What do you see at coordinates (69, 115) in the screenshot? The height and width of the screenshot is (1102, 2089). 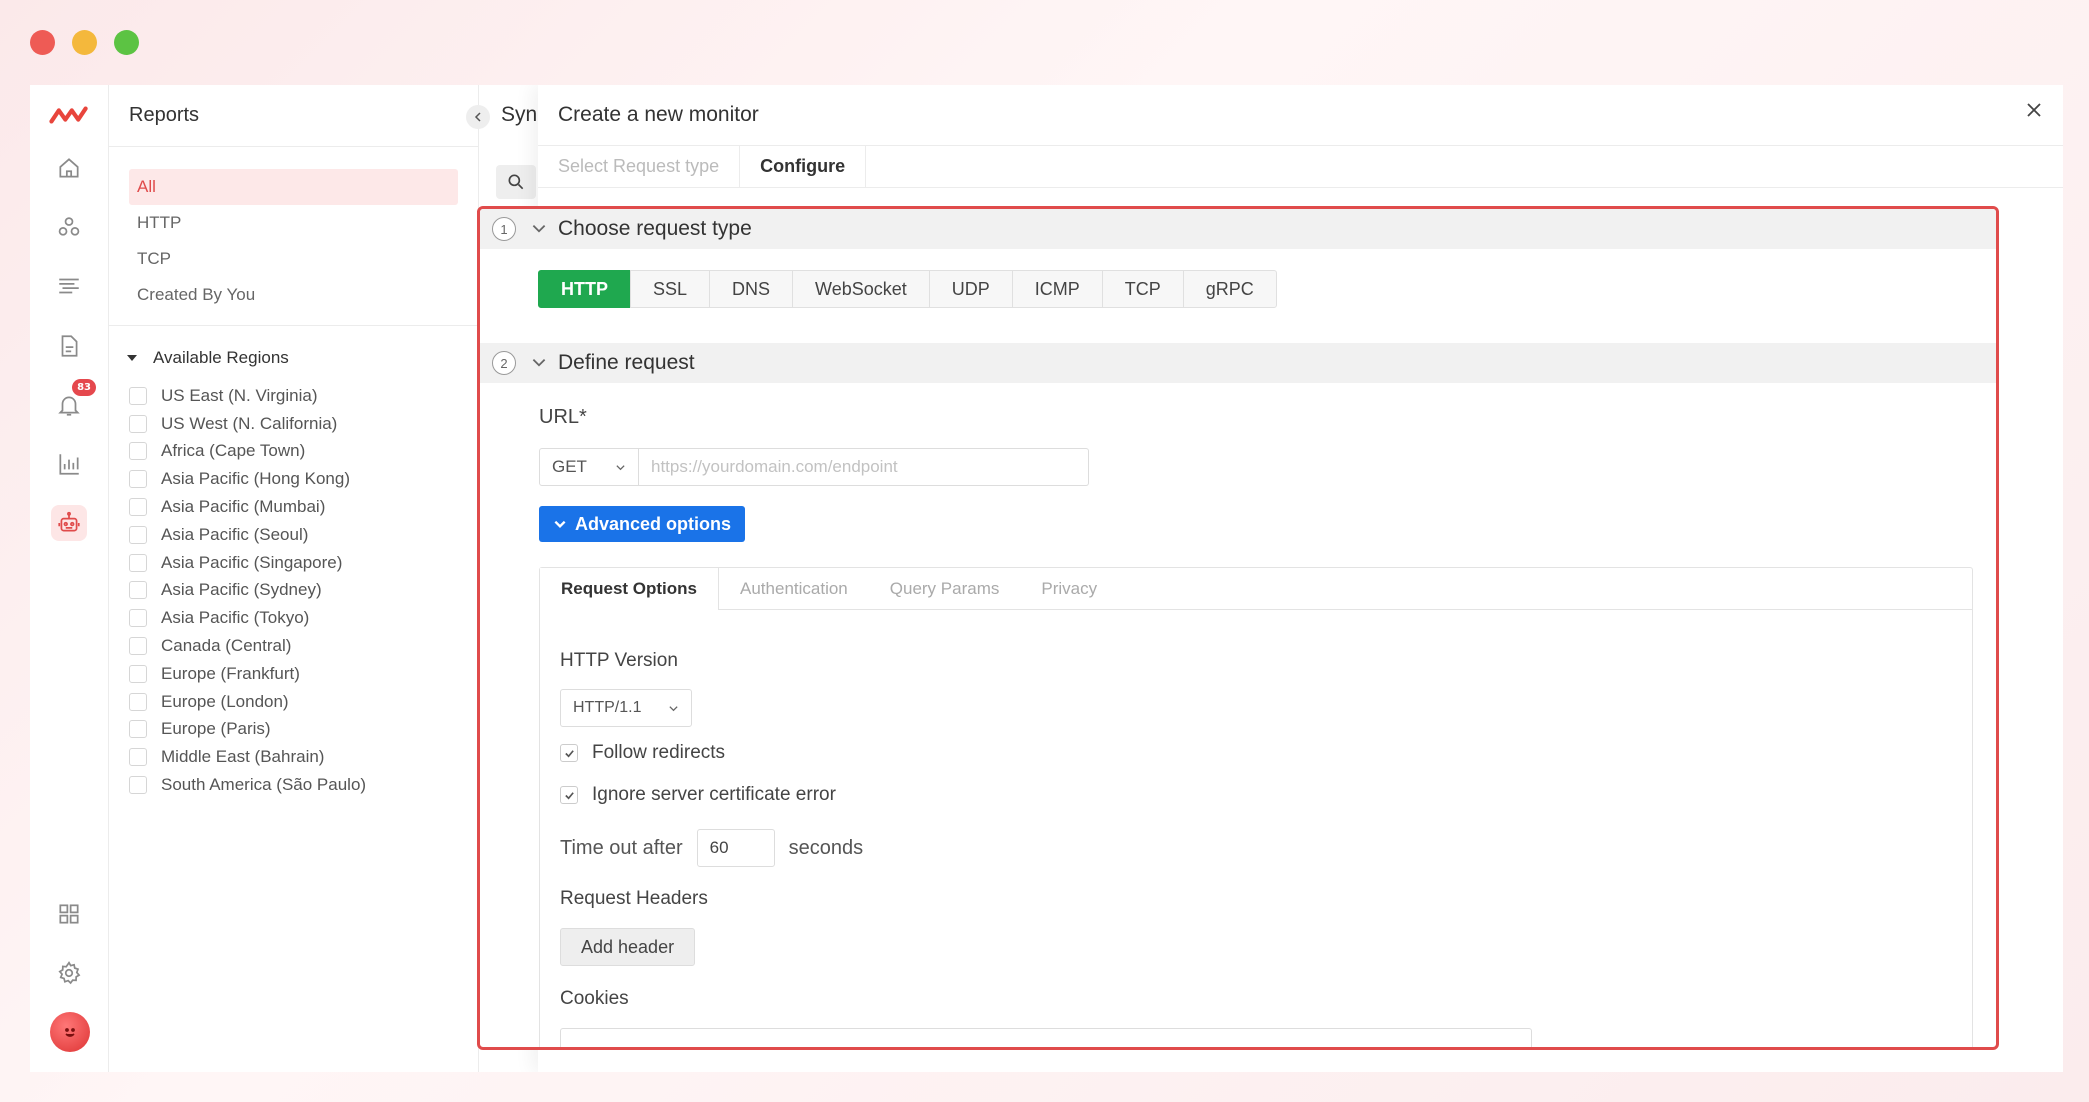 I see `brand-logo-icon` at bounding box center [69, 115].